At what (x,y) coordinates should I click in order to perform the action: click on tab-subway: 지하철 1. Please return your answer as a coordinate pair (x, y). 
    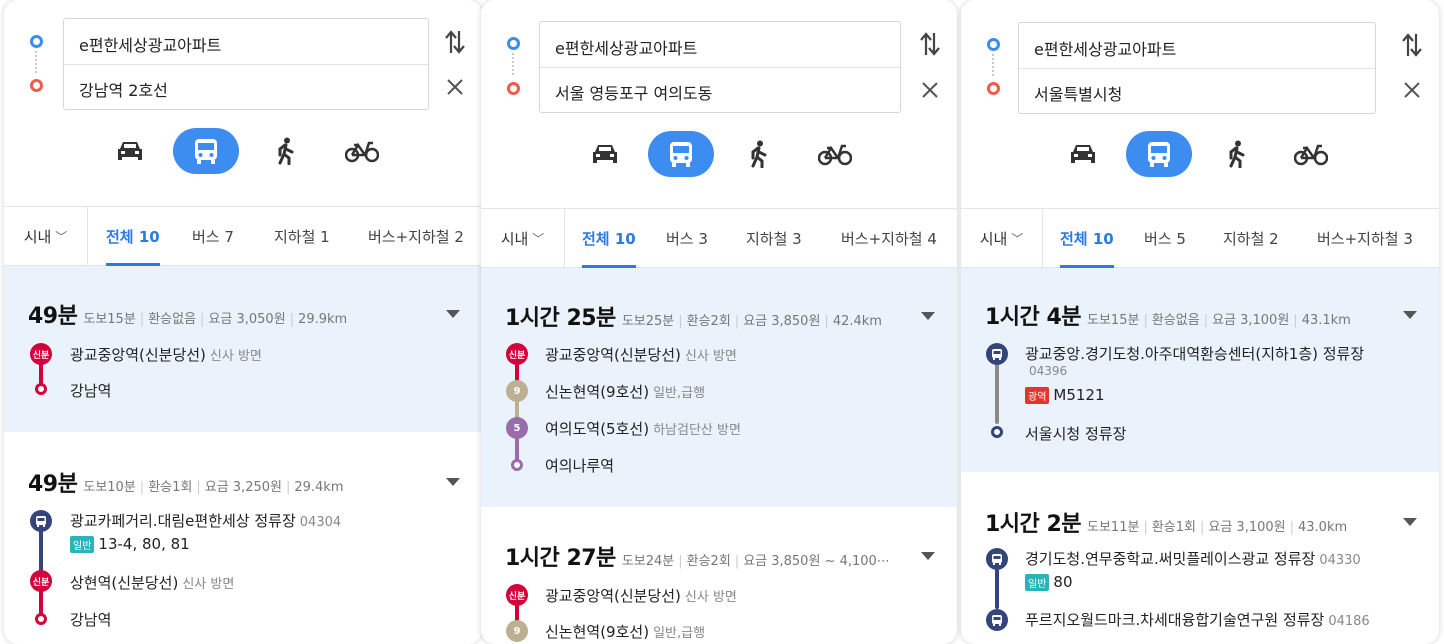
    Looking at the image, I should click on (302, 236).